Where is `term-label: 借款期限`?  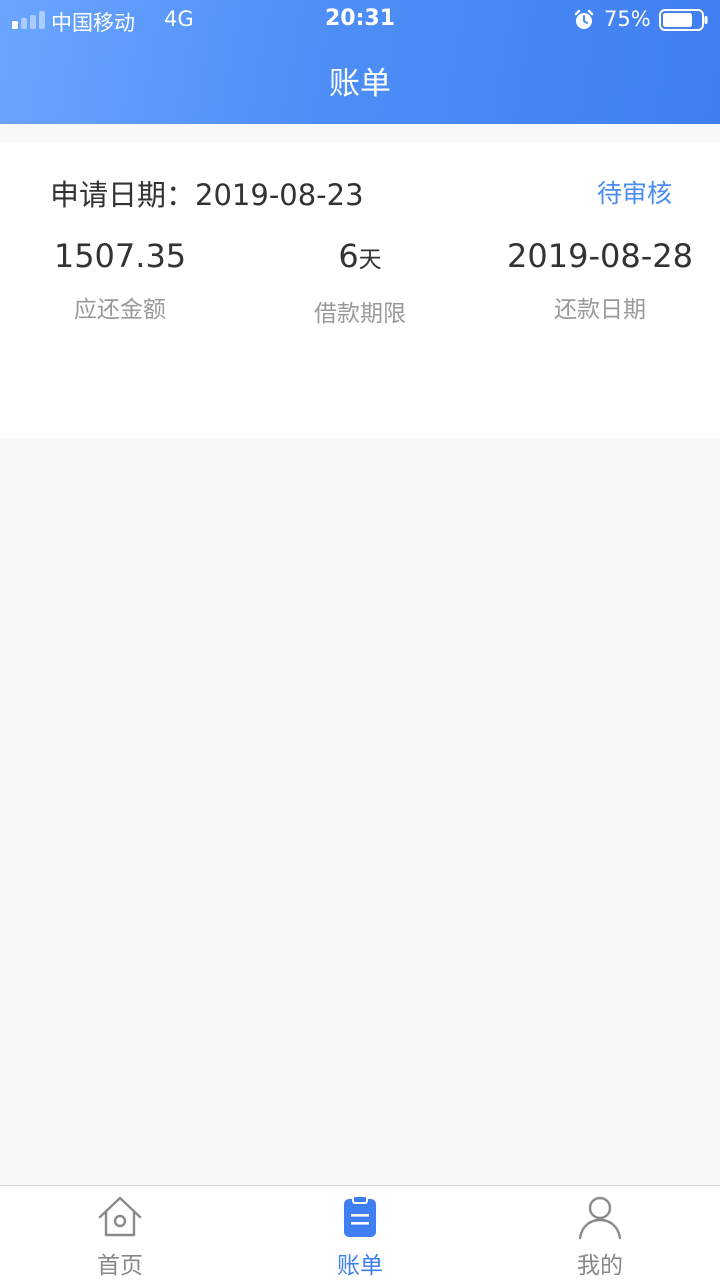
term-label: 借款期限 is located at coordinates (360, 314).